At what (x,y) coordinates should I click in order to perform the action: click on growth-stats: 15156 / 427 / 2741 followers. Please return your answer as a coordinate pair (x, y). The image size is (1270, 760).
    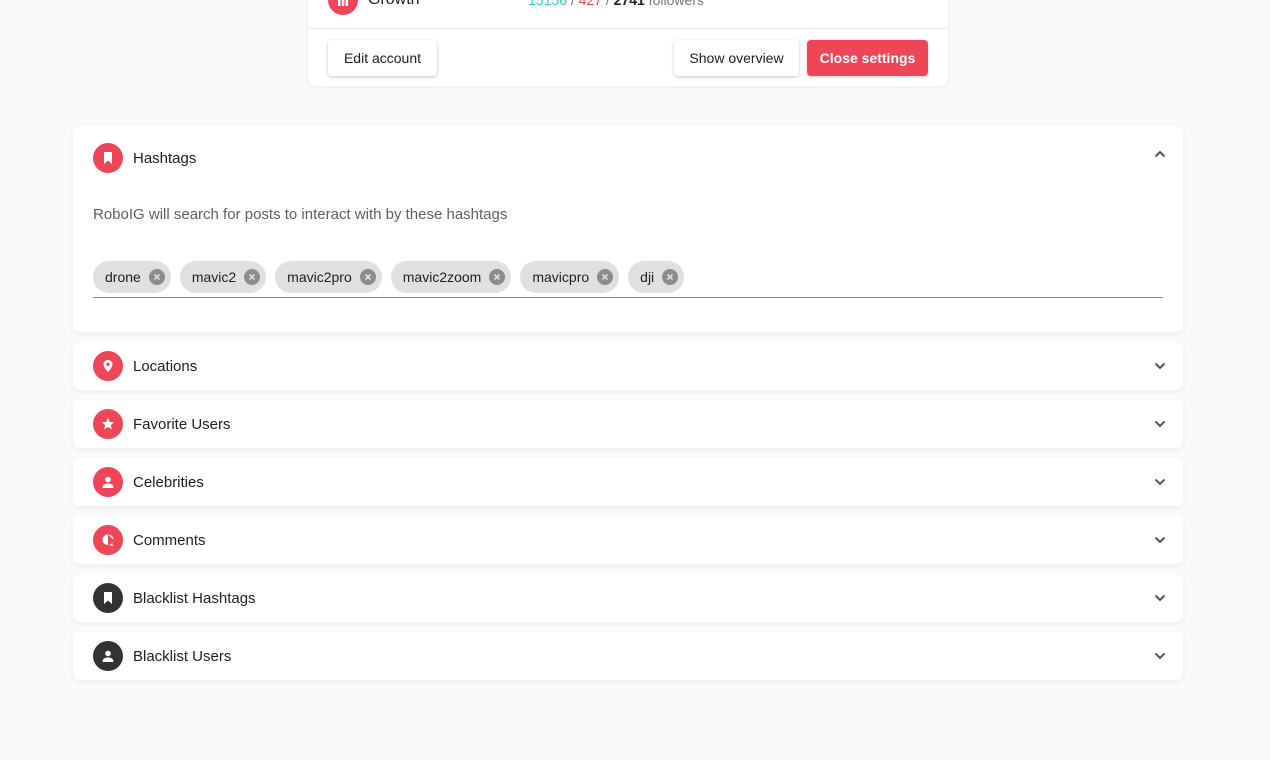
    Looking at the image, I should click on (616, 4).